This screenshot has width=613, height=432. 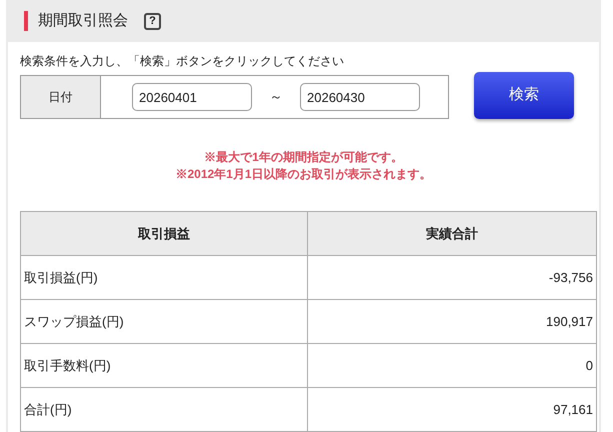 What do you see at coordinates (452, 410) in the screenshot?
I see `table-cell: 97,161` at bounding box center [452, 410].